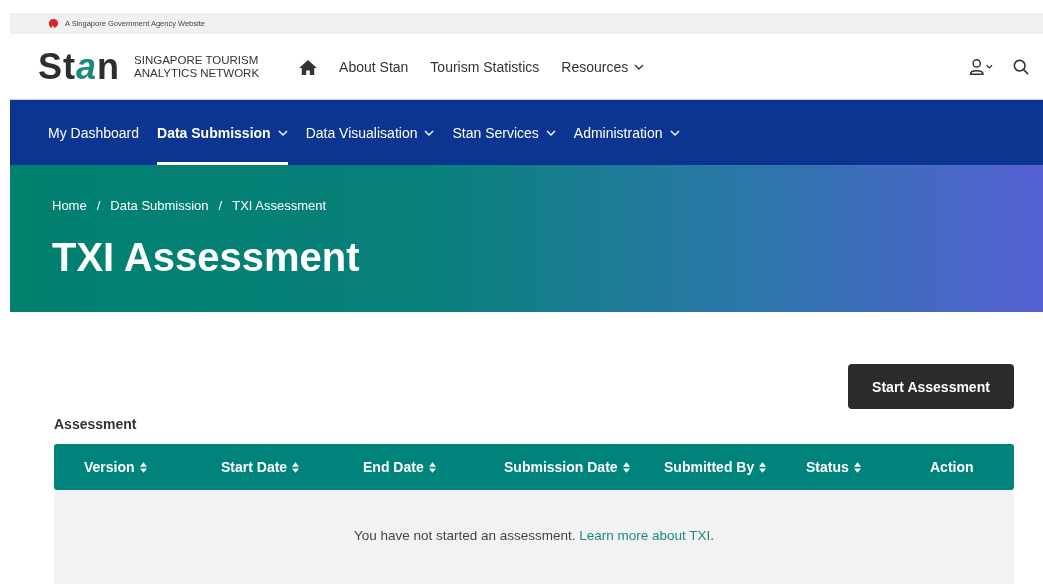 The image size is (1043, 584). What do you see at coordinates (645, 535) in the screenshot?
I see `learn-more-link: Learn more about TXI` at bounding box center [645, 535].